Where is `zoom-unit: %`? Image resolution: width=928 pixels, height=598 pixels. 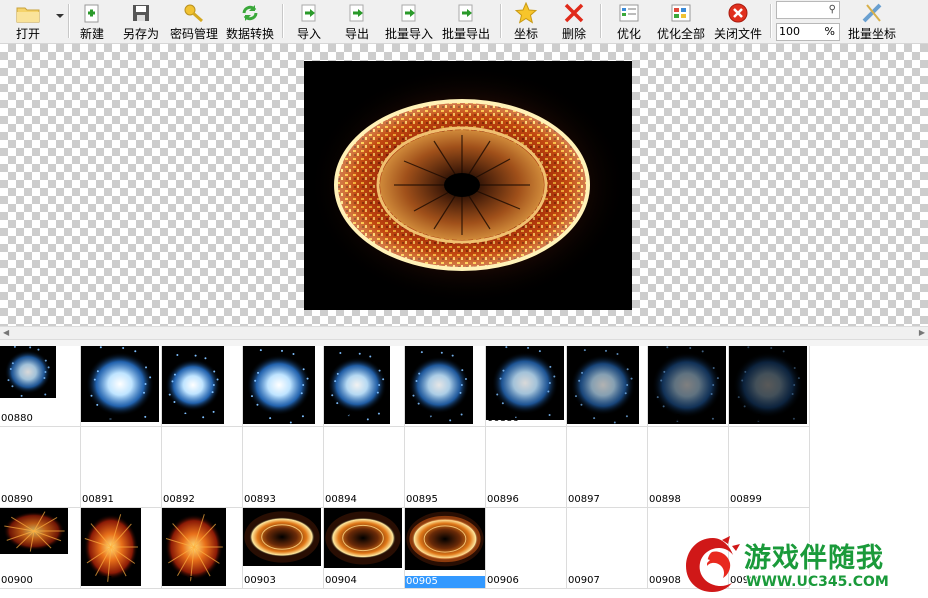 zoom-unit: % is located at coordinates (829, 31).